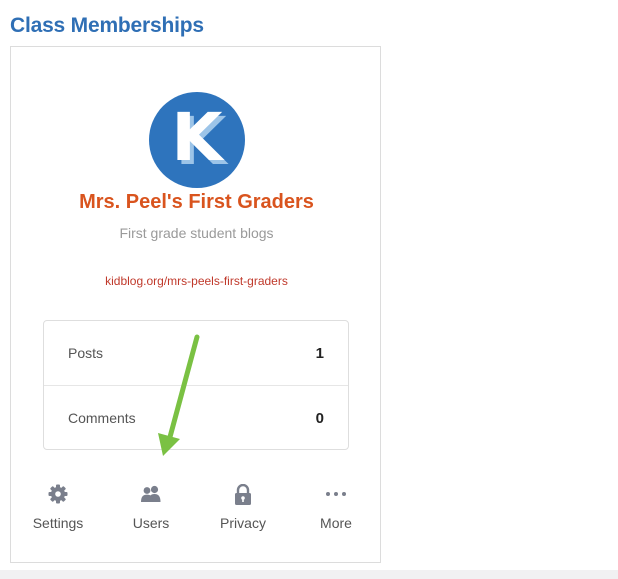 Image resolution: width=618 pixels, height=579 pixels. What do you see at coordinates (58, 523) in the screenshot?
I see `settings-label: Settings` at bounding box center [58, 523].